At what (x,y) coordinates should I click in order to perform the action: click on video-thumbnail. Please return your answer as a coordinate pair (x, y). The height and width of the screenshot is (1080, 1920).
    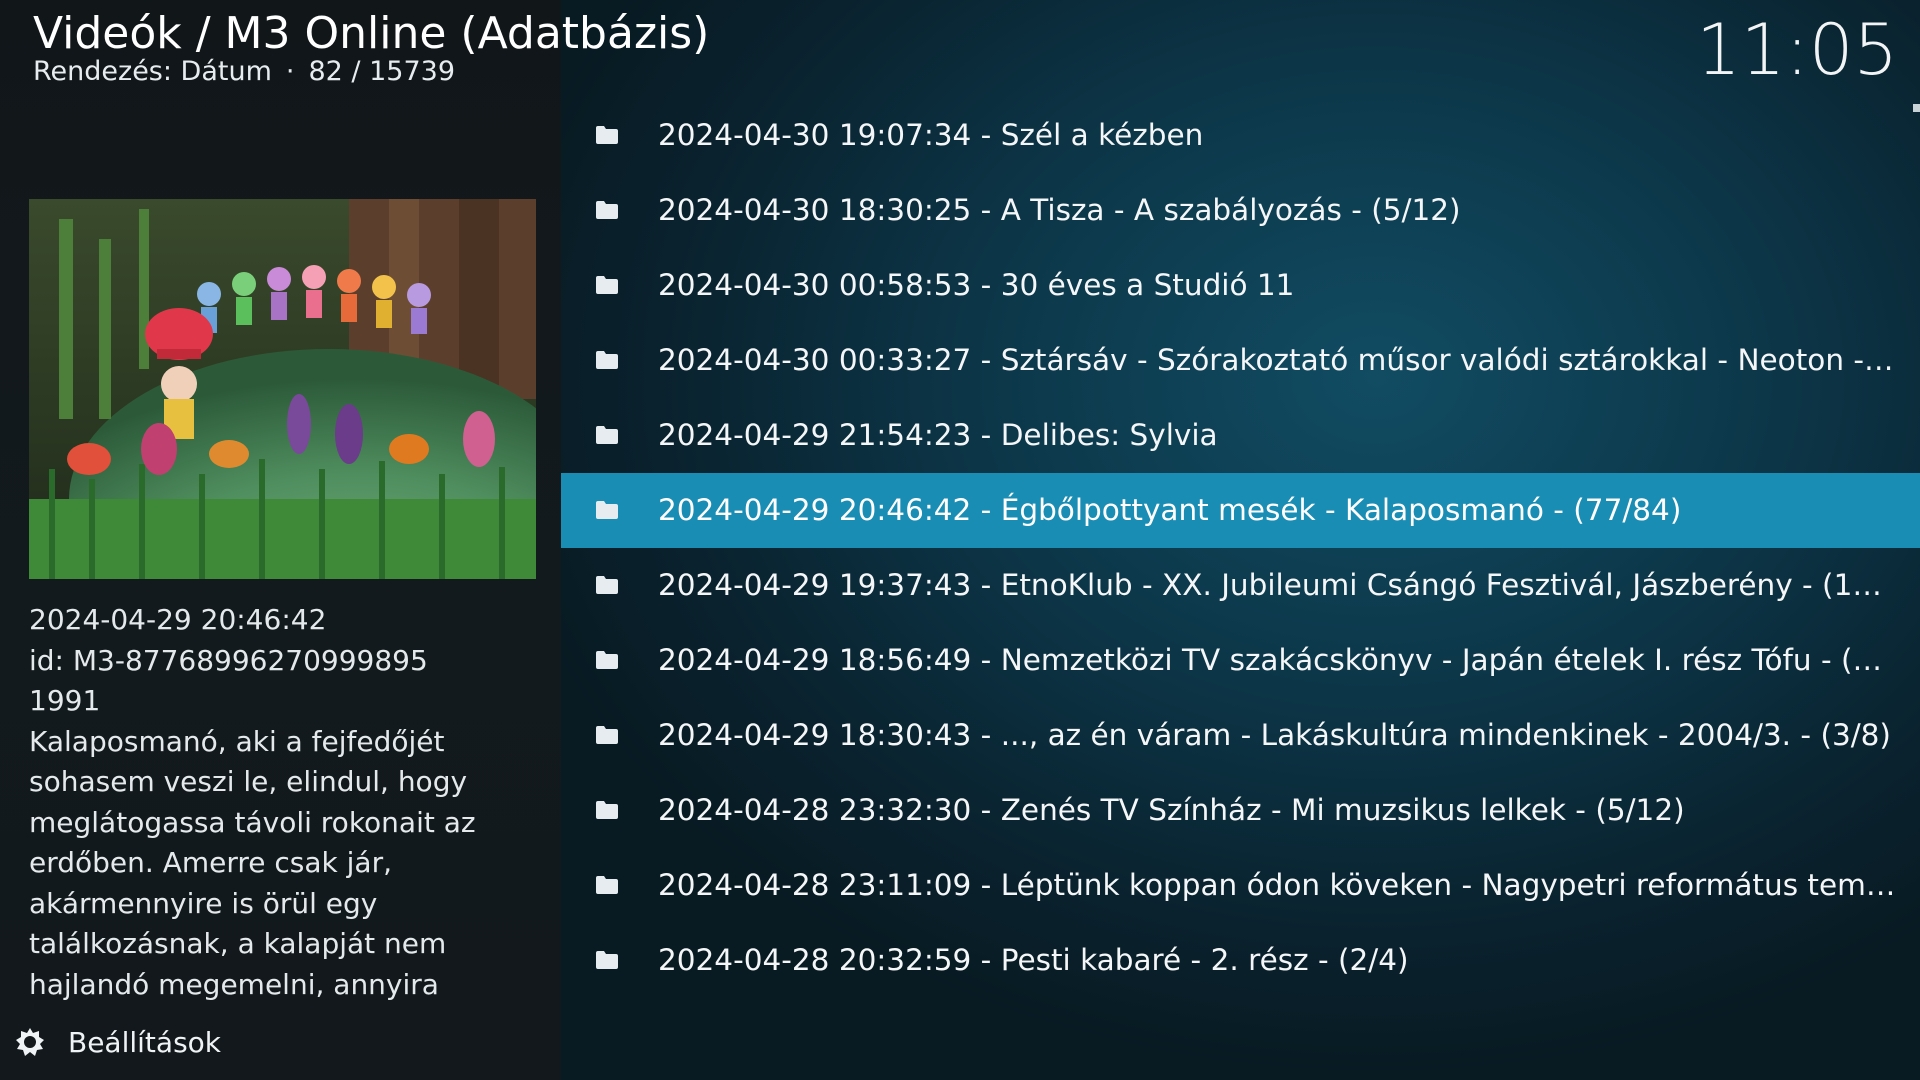
    Looking at the image, I should click on (282, 389).